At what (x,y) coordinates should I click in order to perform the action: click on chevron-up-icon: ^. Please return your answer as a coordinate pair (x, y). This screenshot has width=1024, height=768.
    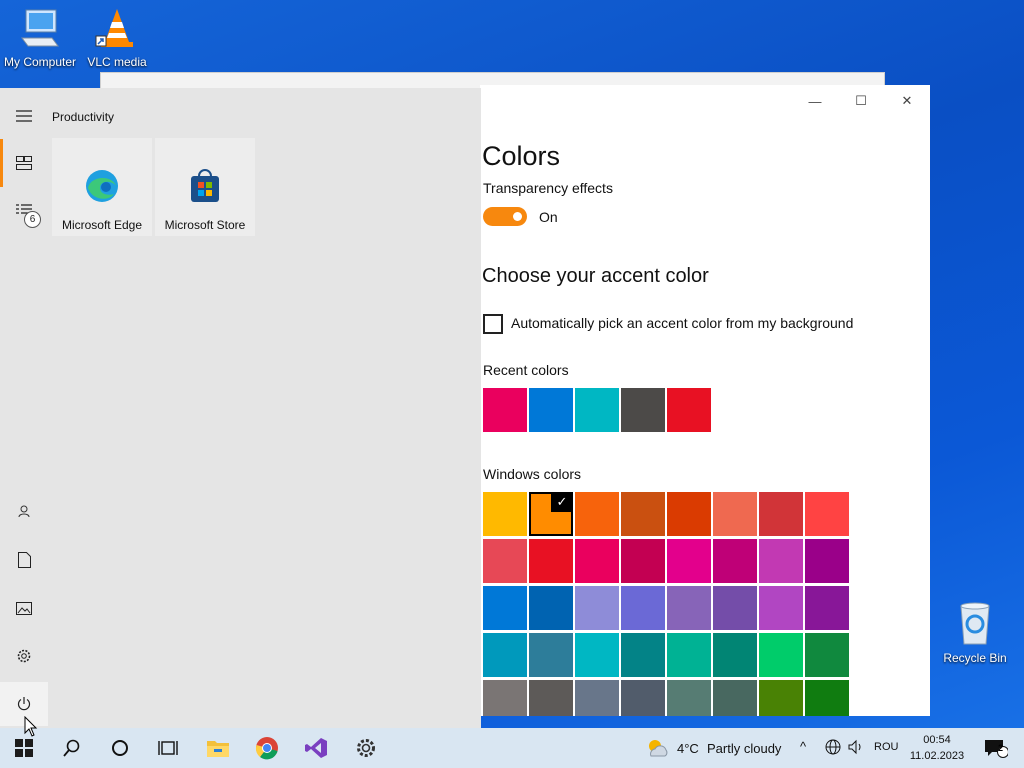
    Looking at the image, I should click on (803, 746).